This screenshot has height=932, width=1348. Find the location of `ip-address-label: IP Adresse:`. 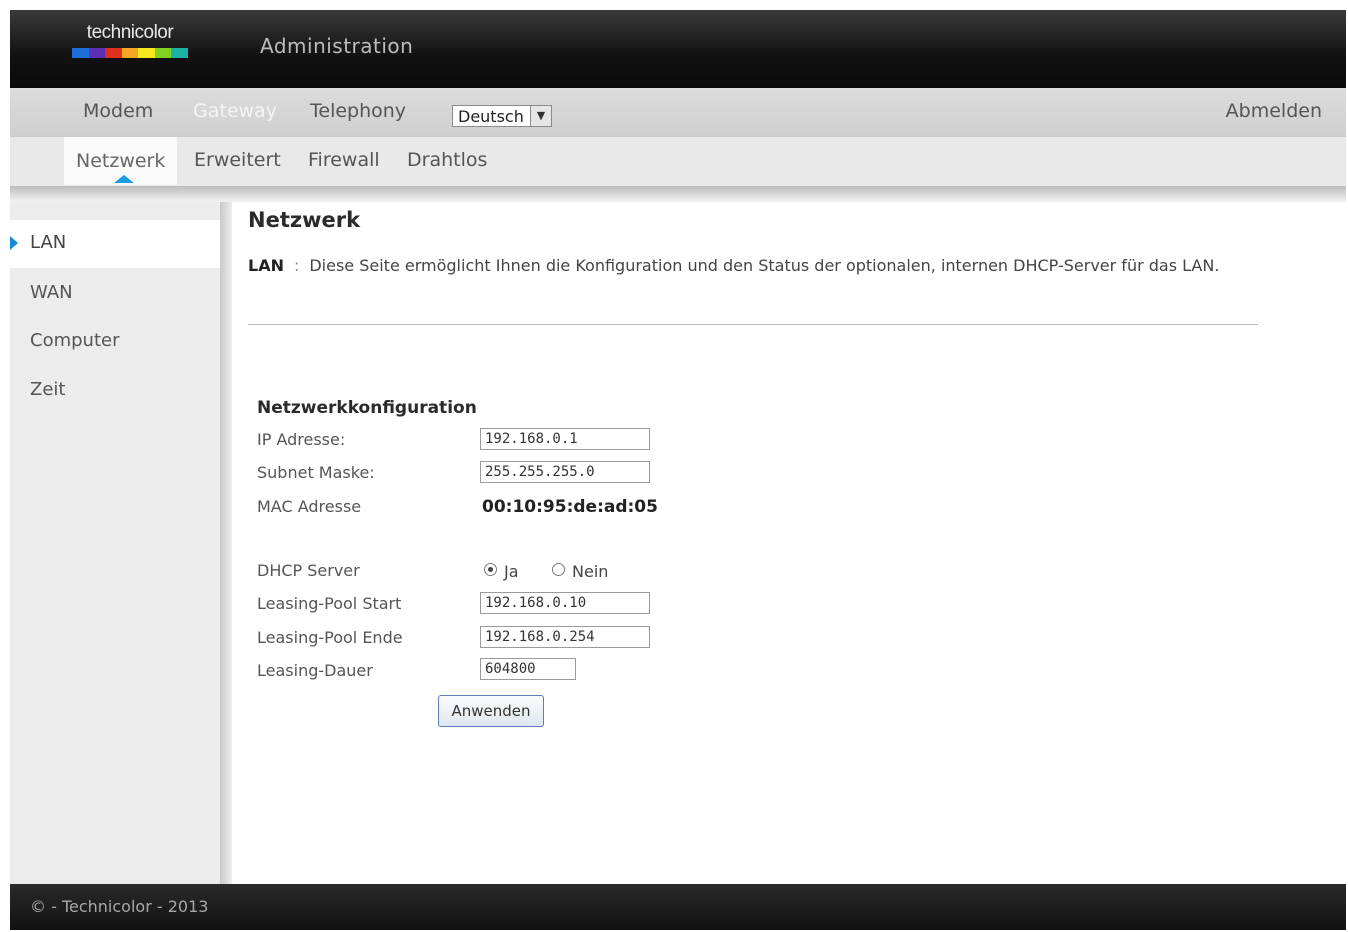

ip-address-label: IP Adresse: is located at coordinates (301, 439).